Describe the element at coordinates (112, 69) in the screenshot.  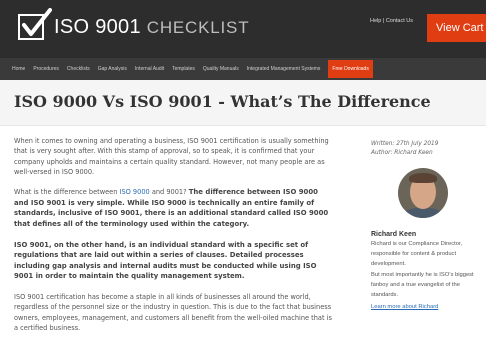
I see `nav-item-gap-analysis: Gap Analysis` at that location.